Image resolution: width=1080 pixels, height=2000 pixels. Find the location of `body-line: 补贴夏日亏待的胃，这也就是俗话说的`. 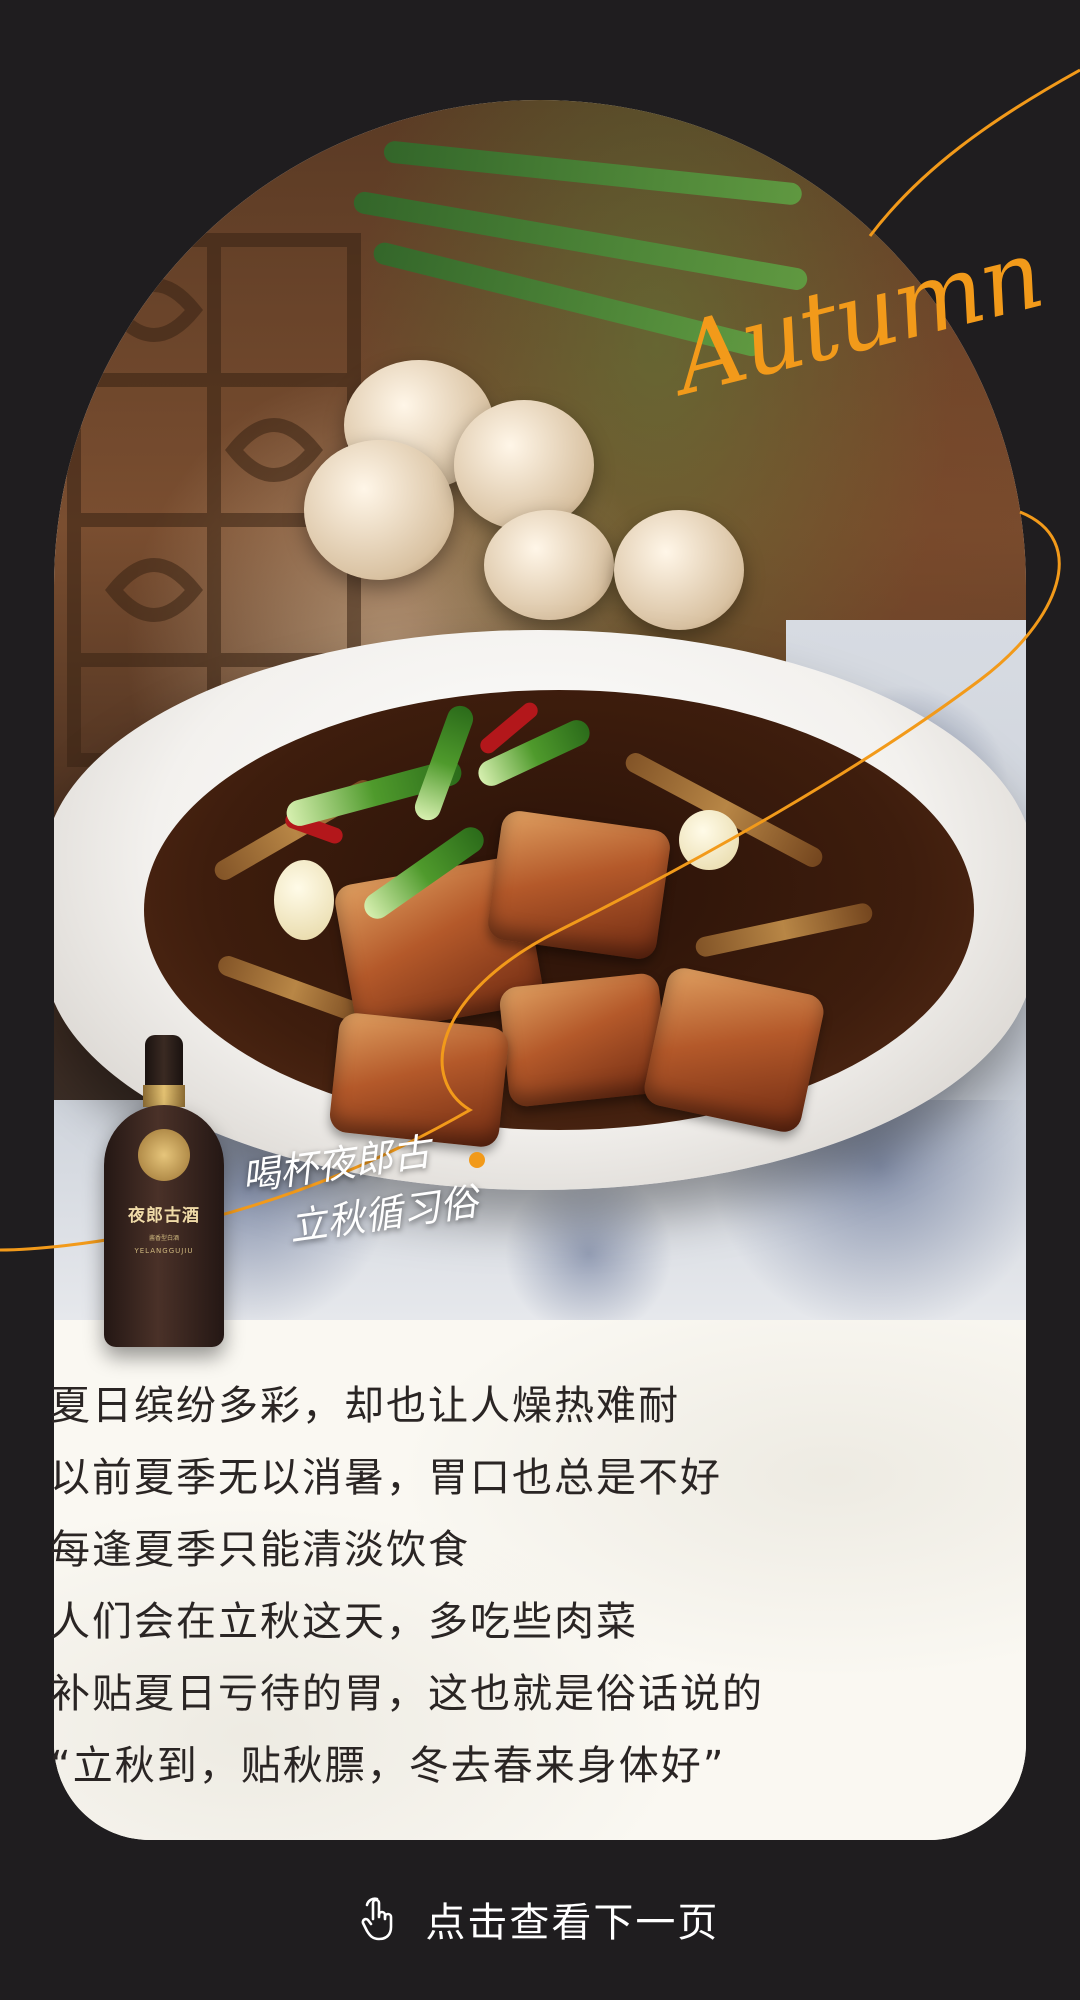

body-line: 补贴夏日亏待的胃，这也就是俗话说的 is located at coordinates (407, 1694).